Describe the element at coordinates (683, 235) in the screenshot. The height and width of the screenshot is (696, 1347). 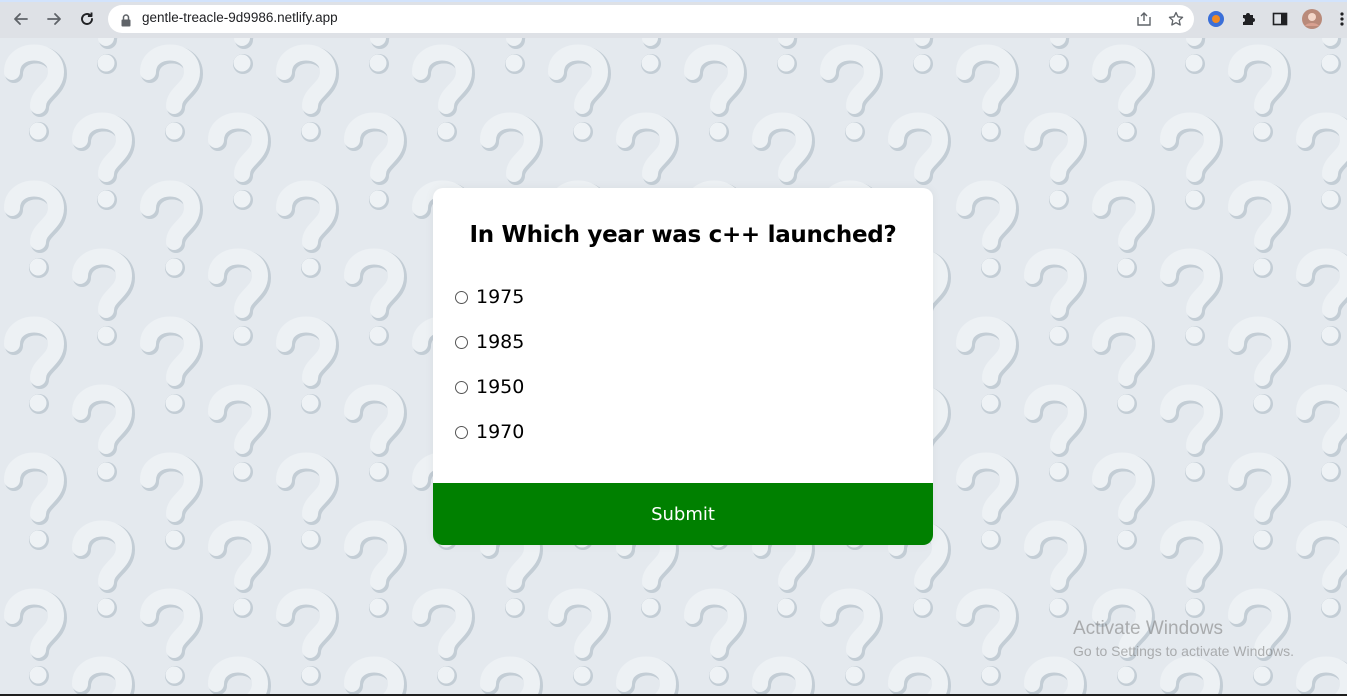
I see `question-title: In Which year was c++ launched?` at that location.